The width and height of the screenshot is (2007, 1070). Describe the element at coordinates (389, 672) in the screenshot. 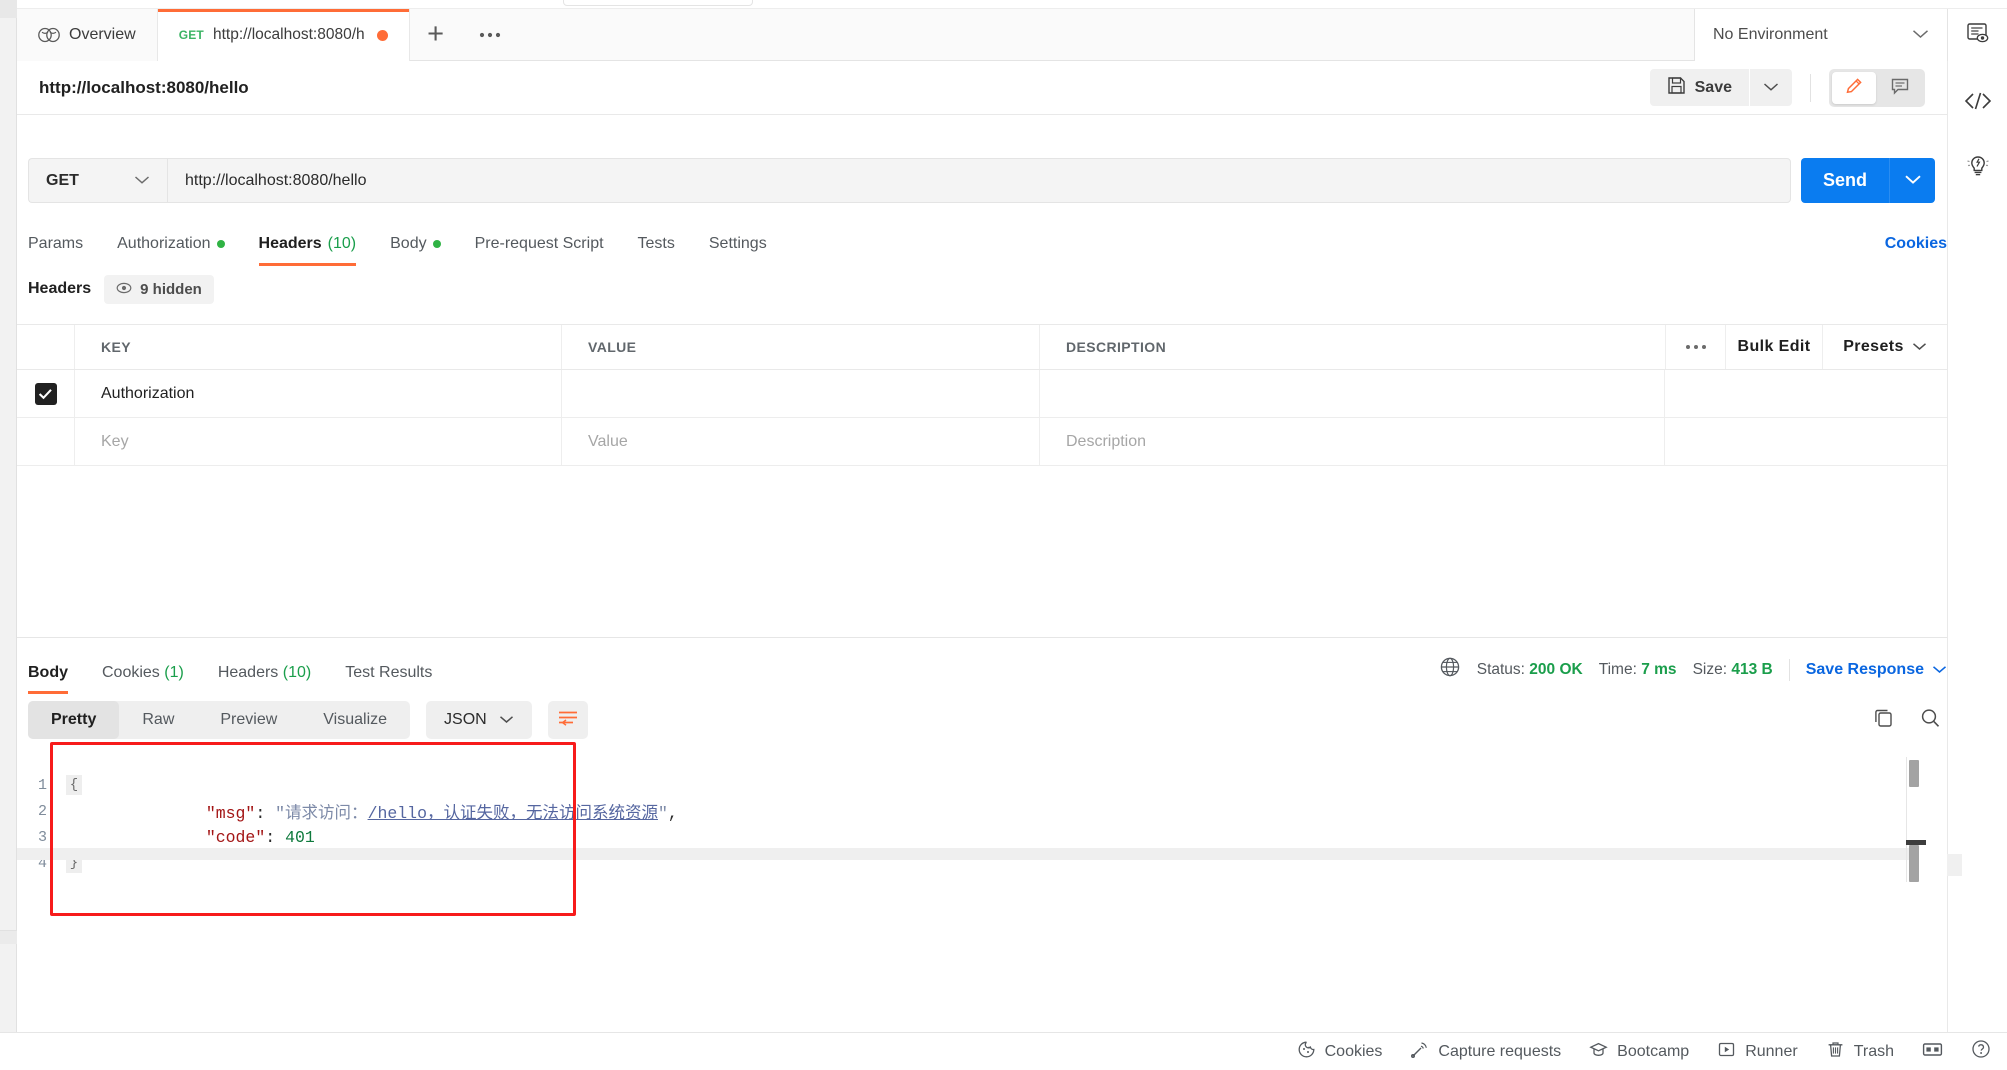

I see `response-tab-test-results-label: Test Results` at that location.